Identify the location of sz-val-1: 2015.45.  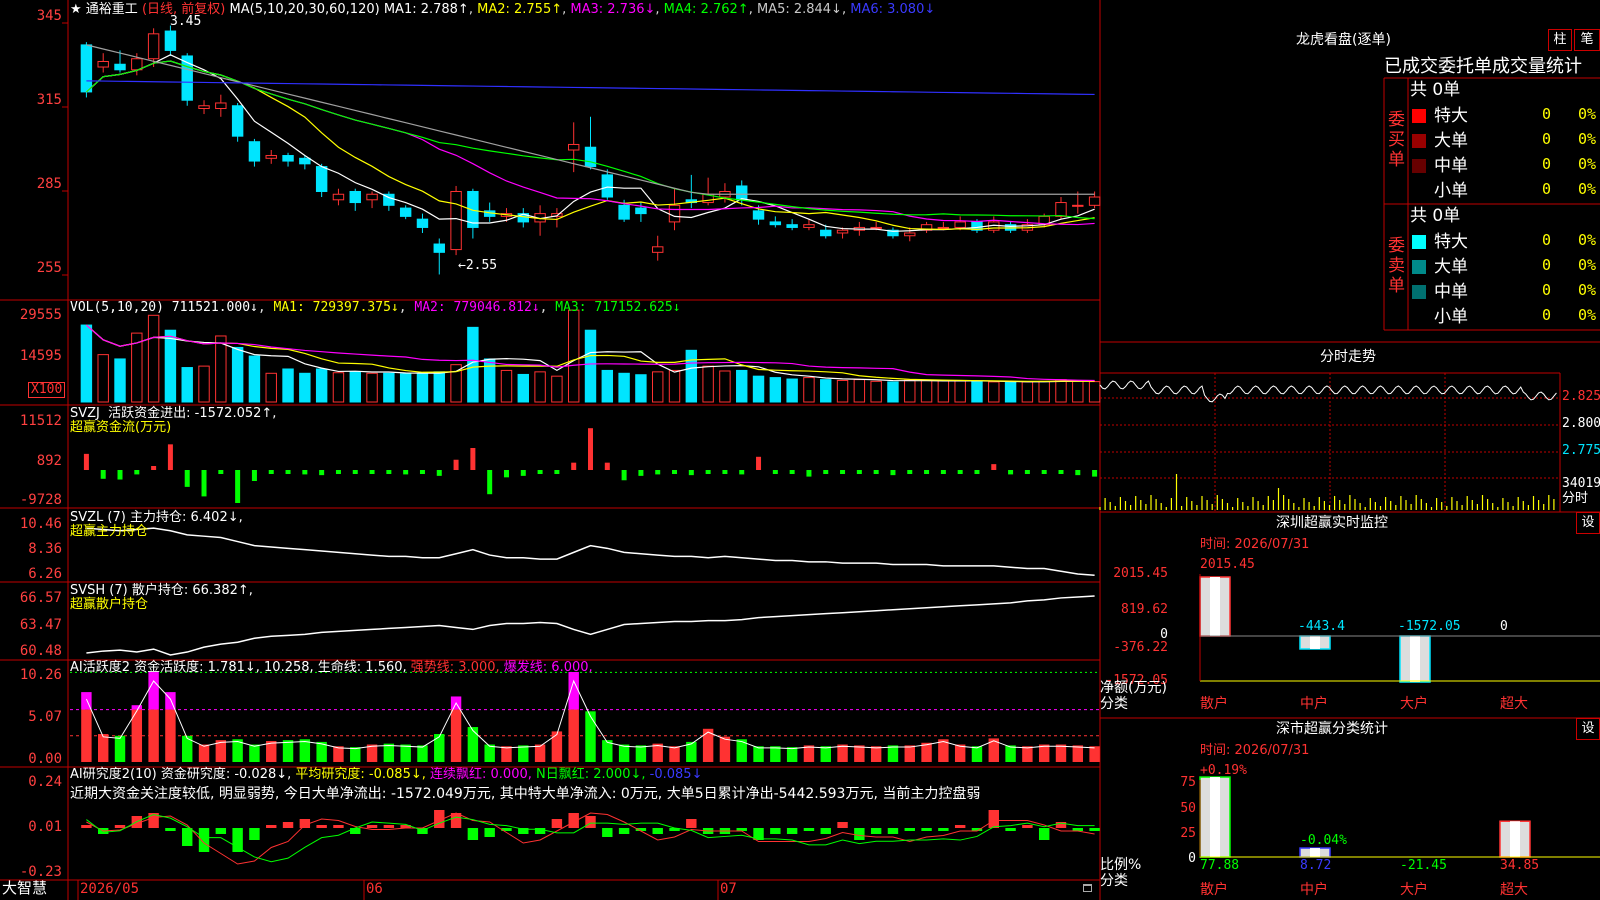
(1227, 564).